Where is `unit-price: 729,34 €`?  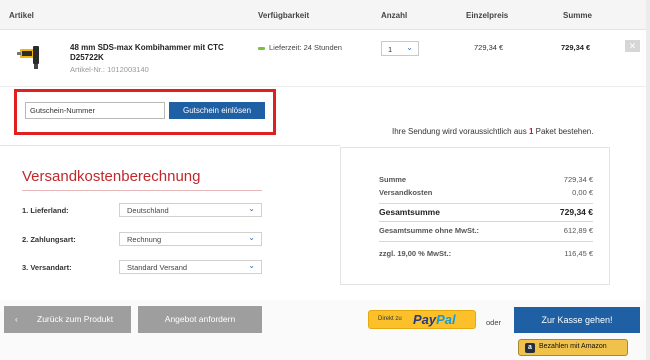 unit-price: 729,34 € is located at coordinates (489, 47).